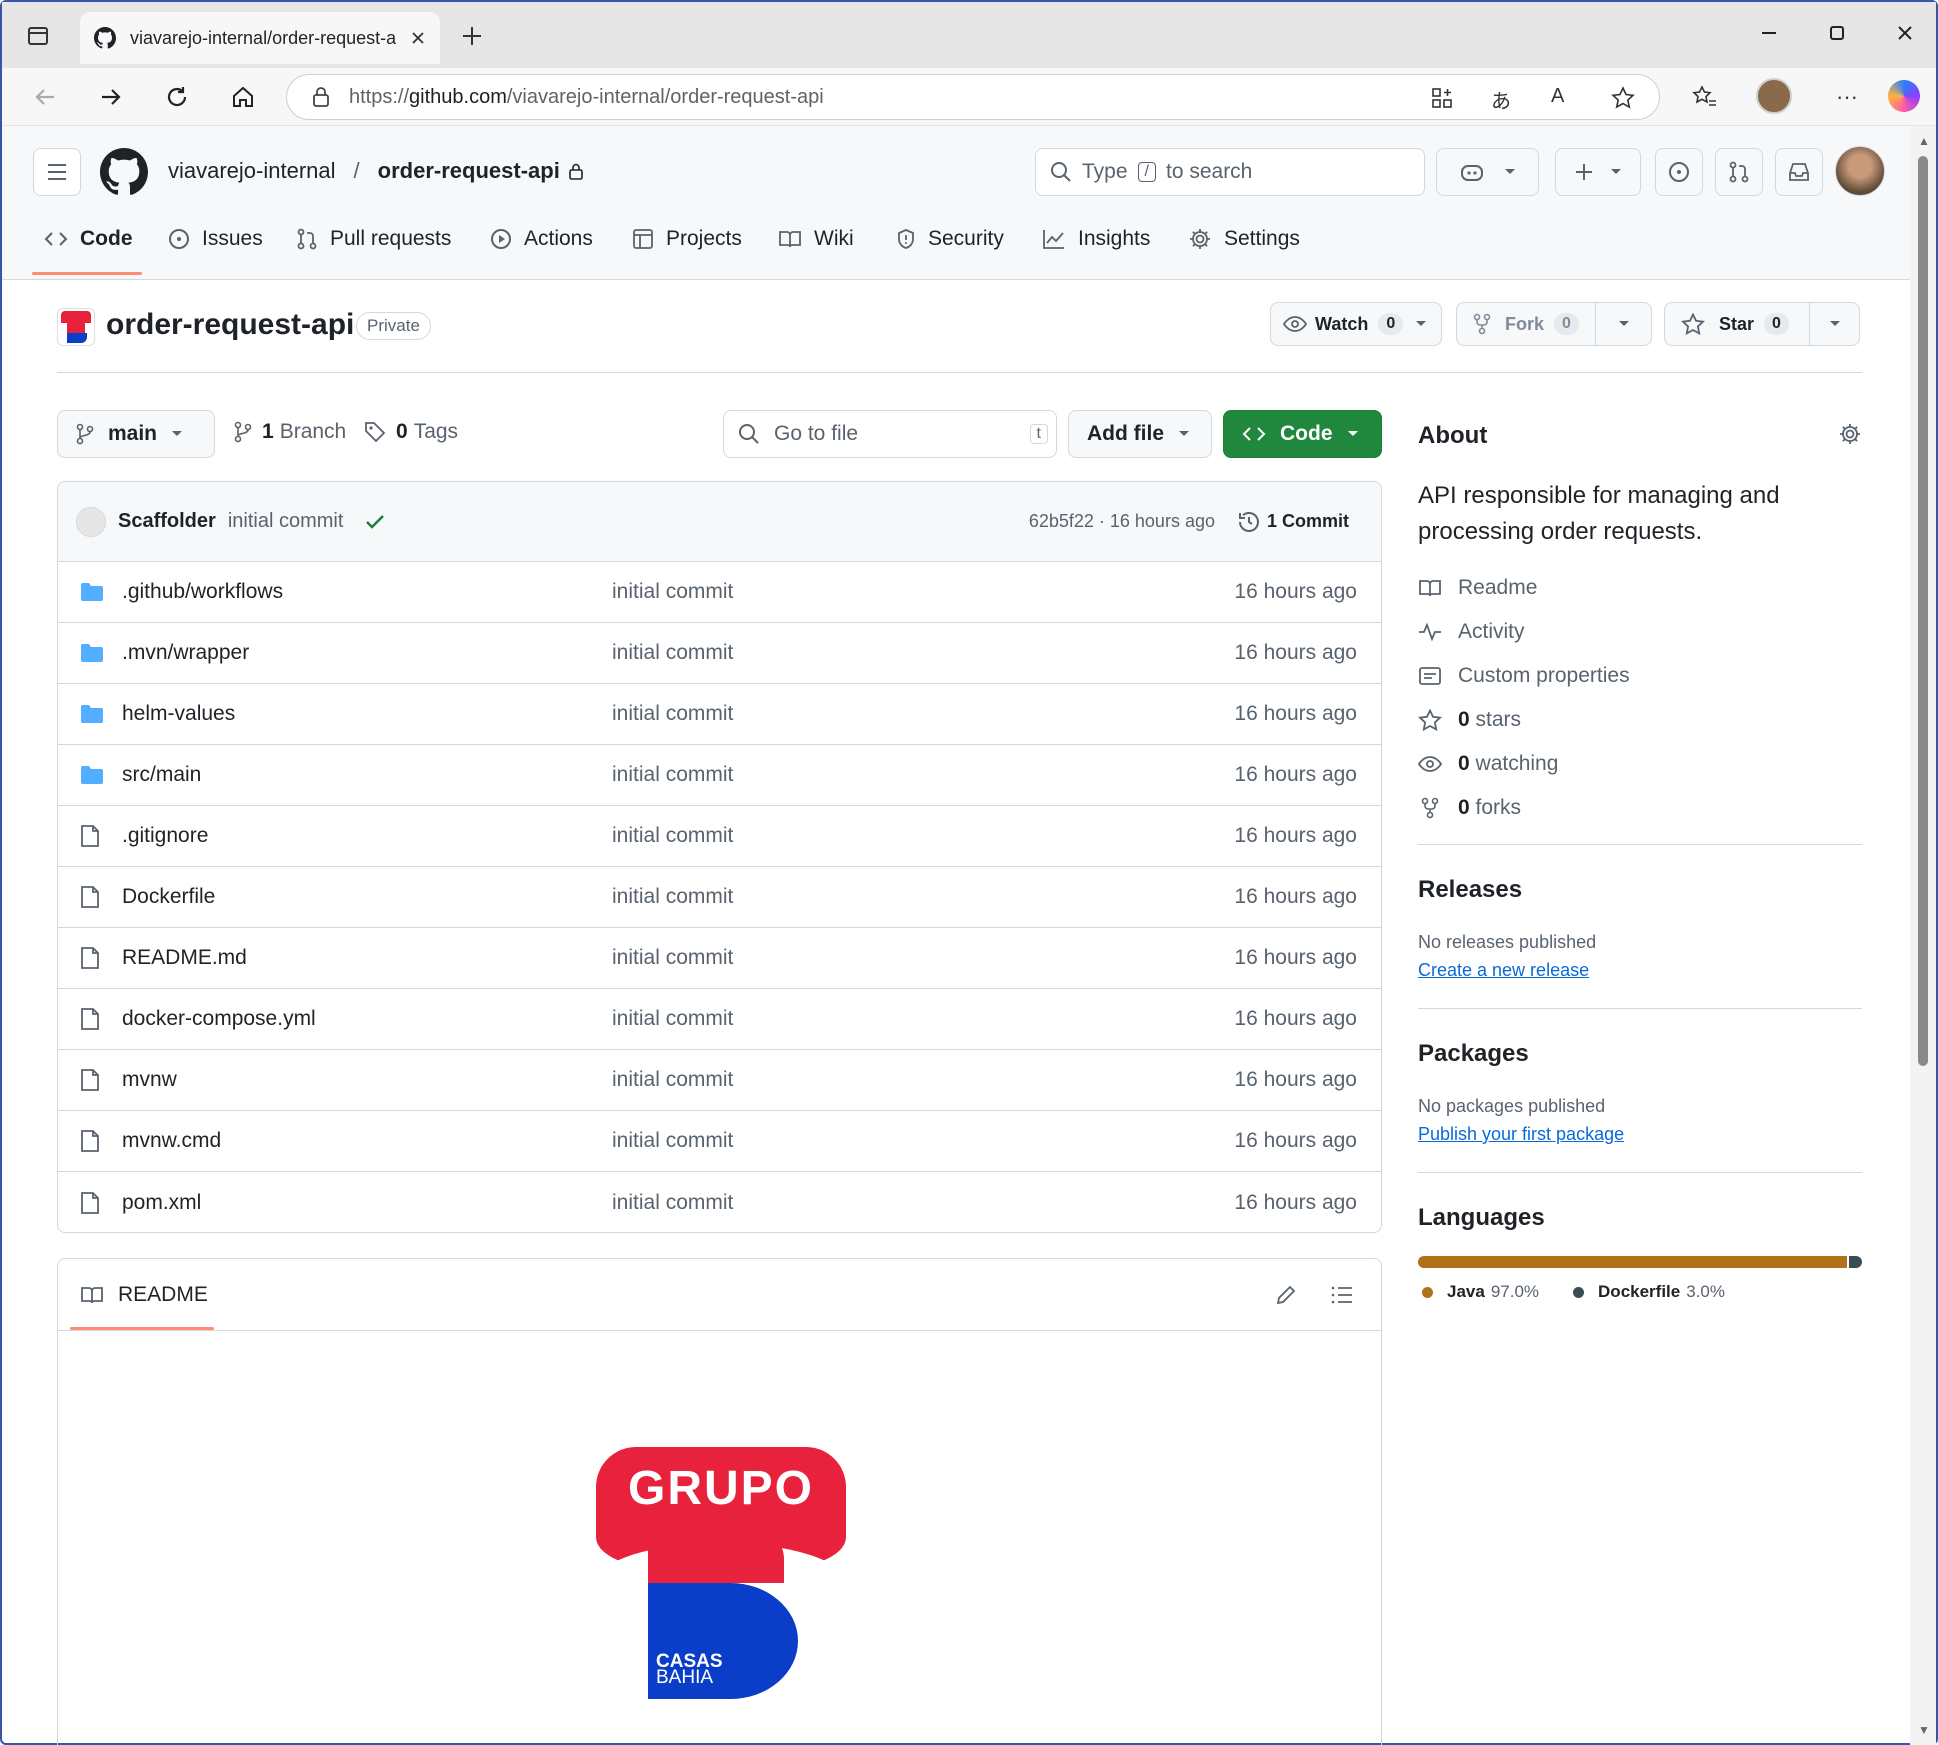 This screenshot has width=1938, height=1745. I want to click on table-row: Dockerfile initial commit 16 hours ago, so click(719, 897).